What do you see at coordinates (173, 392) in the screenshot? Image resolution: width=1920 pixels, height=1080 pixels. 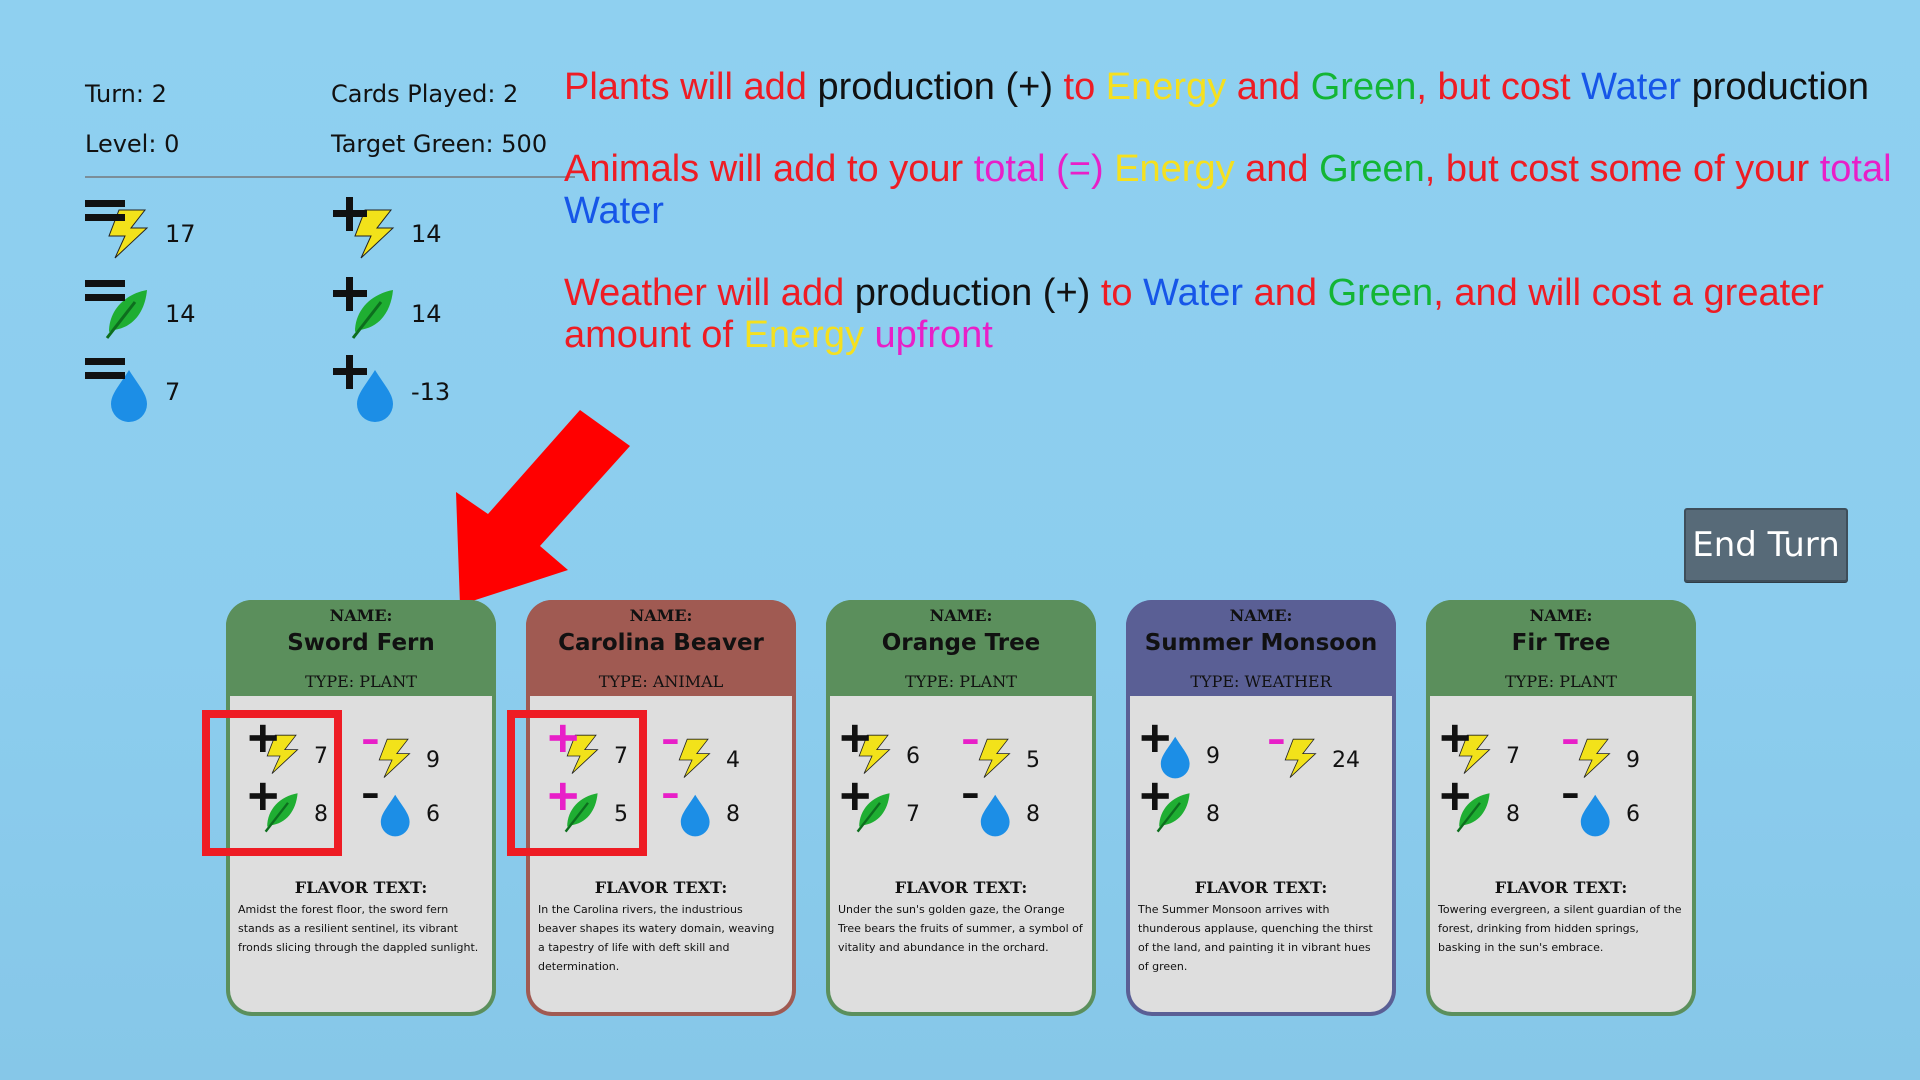 I see `water-total-value: 7` at bounding box center [173, 392].